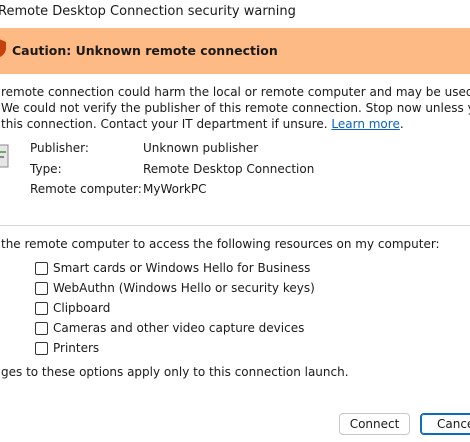  I want to click on cameras-option: Cameras and other video capture devices, so click(169, 328).